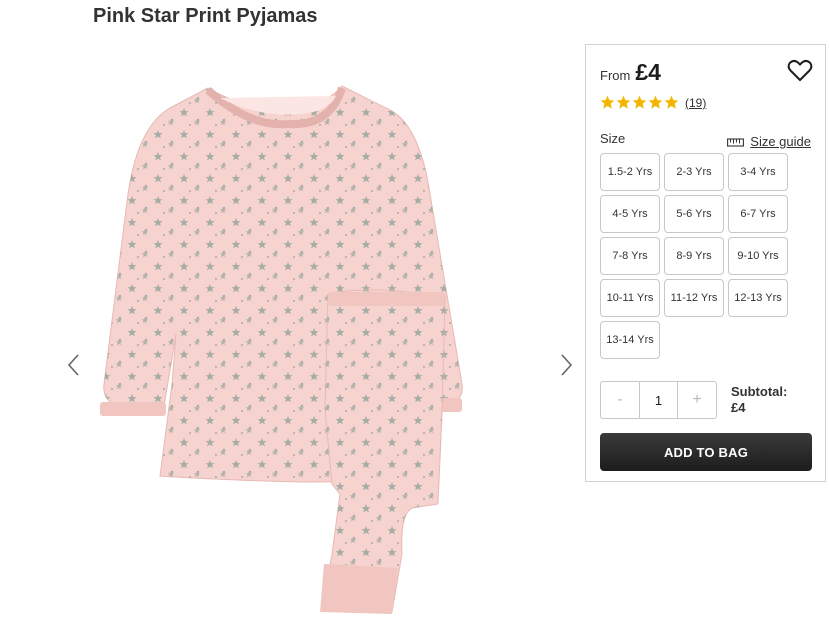  Describe the element at coordinates (613, 138) in the screenshot. I see `size-label: Size` at that location.